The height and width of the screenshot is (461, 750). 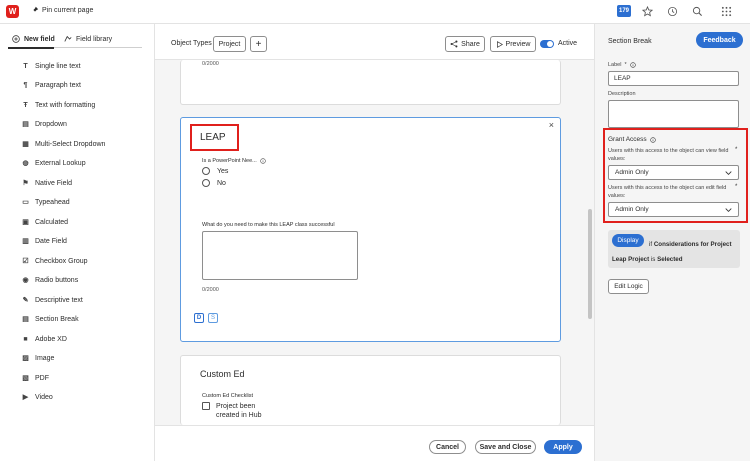 What do you see at coordinates (673, 209) in the screenshot?
I see `edit-access-select: Admin Only` at bounding box center [673, 209].